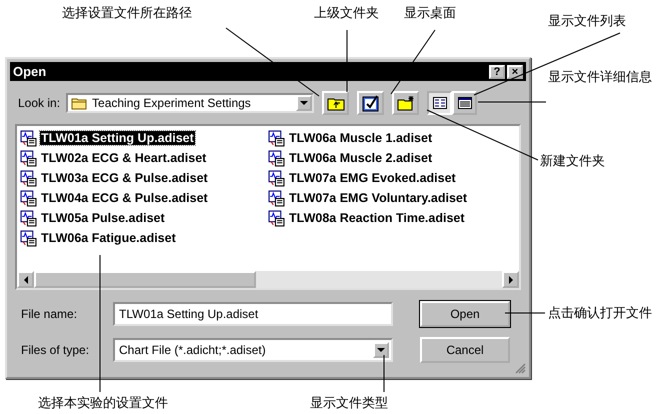 The image size is (672, 414). I want to click on desktop-button, so click(370, 103).